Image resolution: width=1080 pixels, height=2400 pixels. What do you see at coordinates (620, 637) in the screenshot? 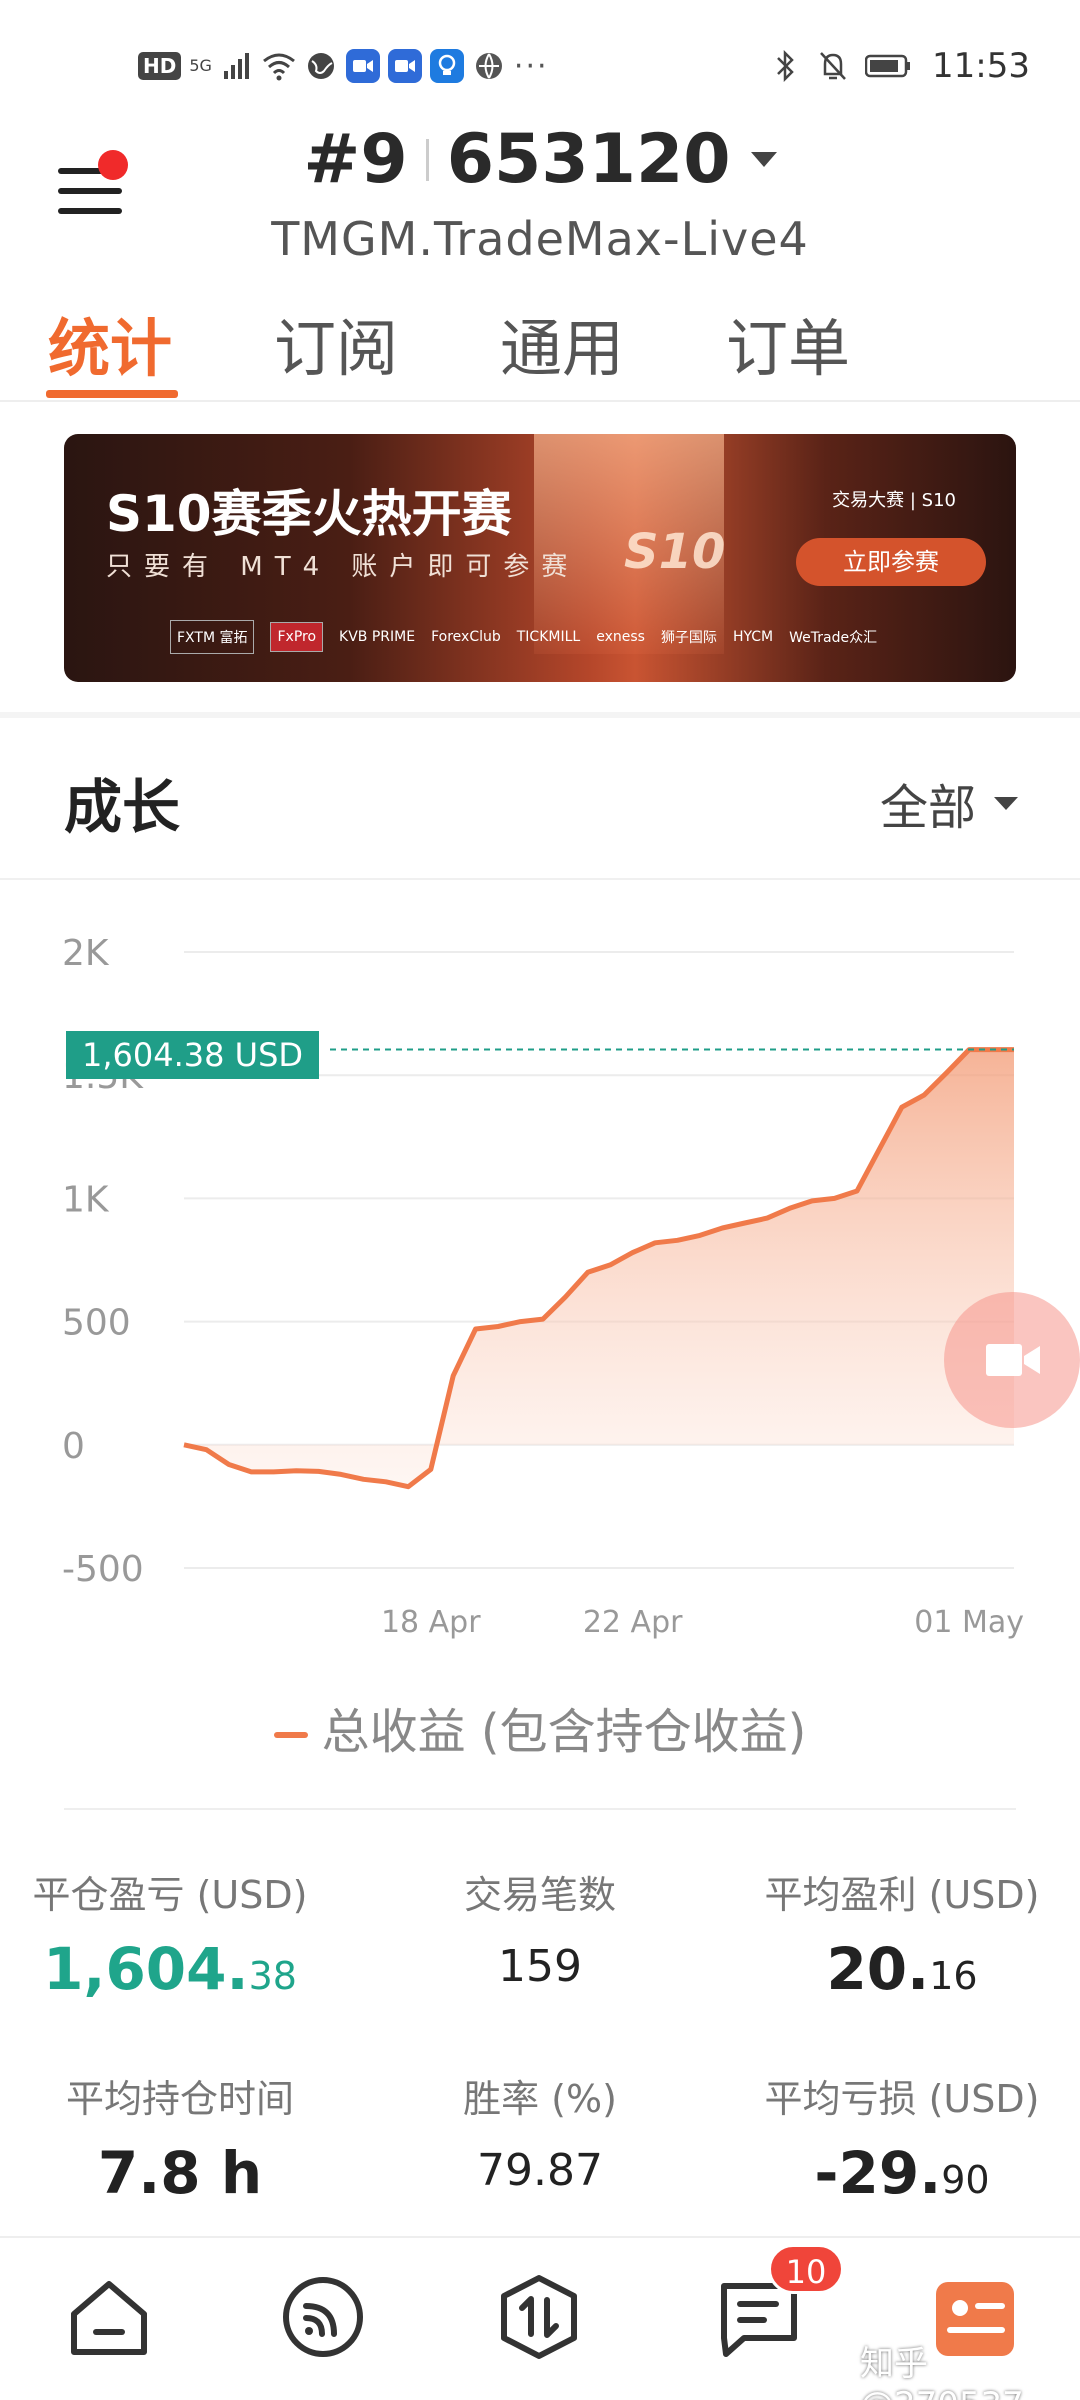
I see `sponsor-logo: exness` at bounding box center [620, 637].